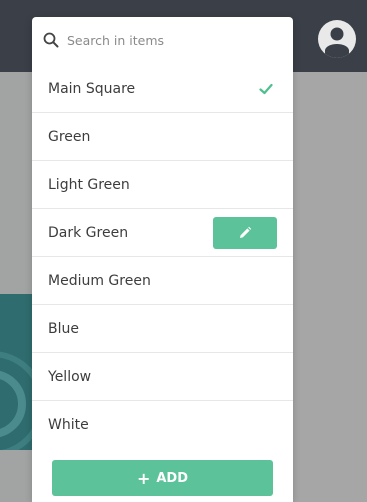 The image size is (367, 502). I want to click on item-label: Dark Green, so click(88, 232).